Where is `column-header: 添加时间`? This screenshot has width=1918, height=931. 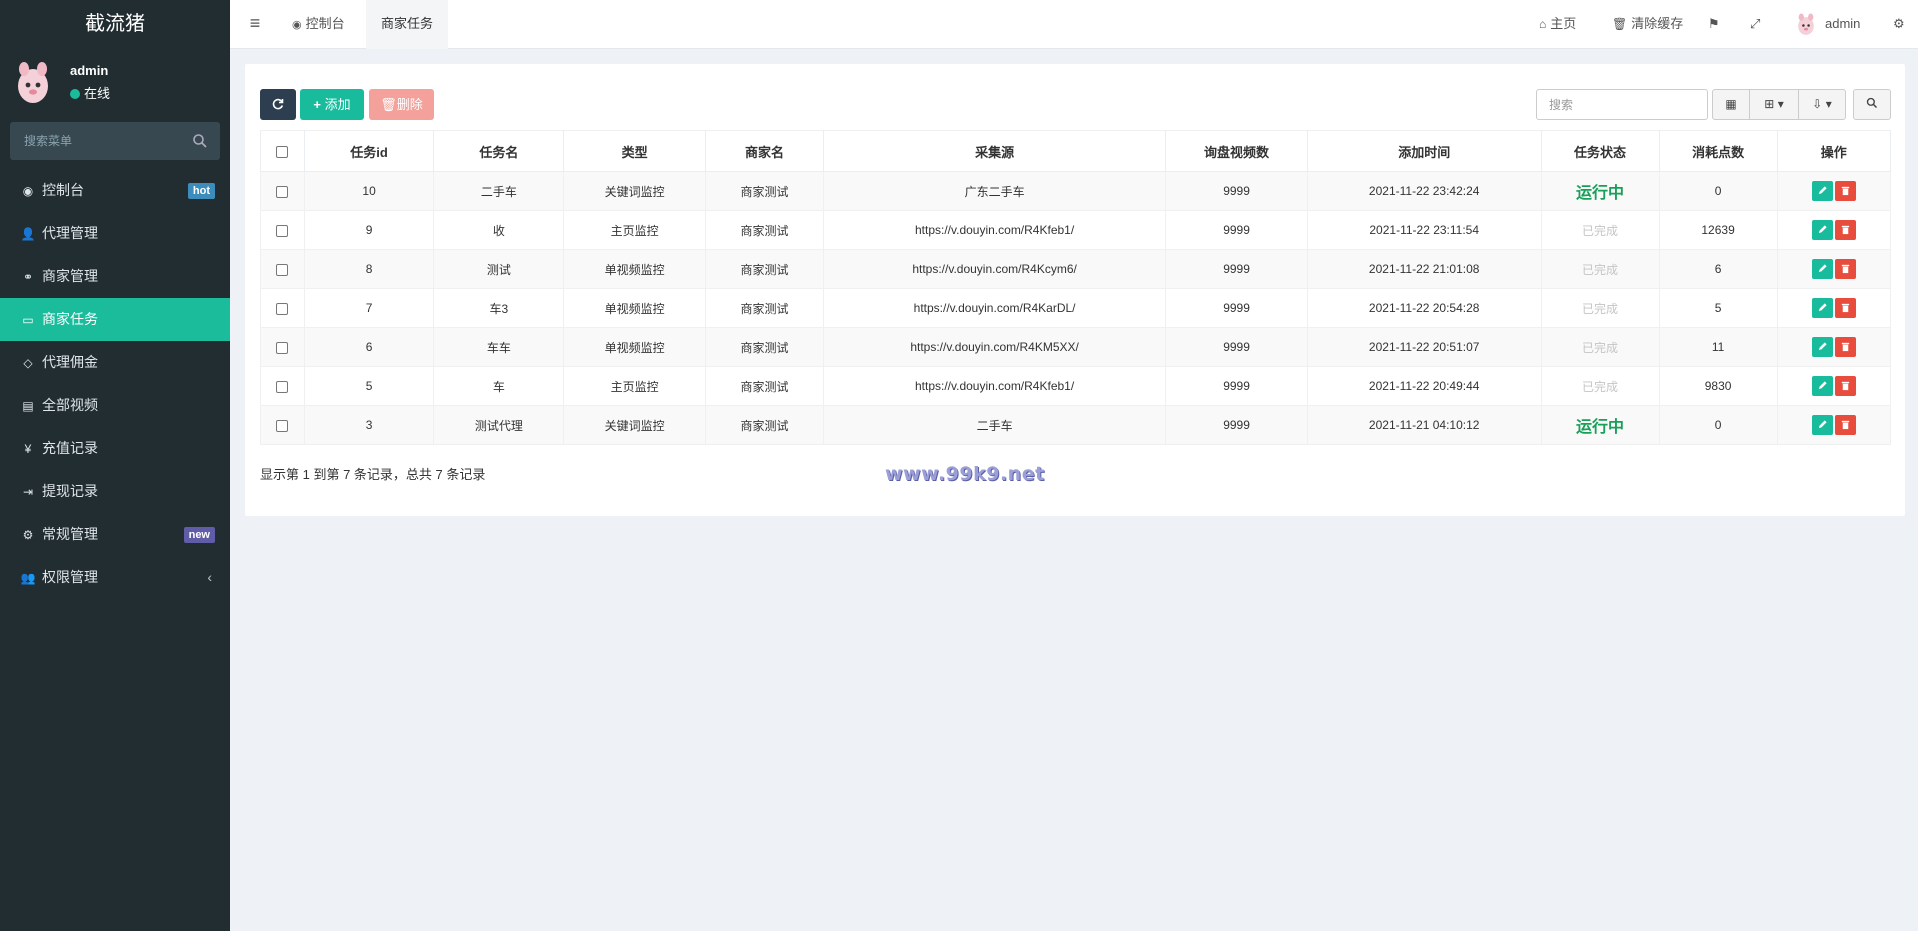 column-header: 添加时间 is located at coordinates (1424, 151).